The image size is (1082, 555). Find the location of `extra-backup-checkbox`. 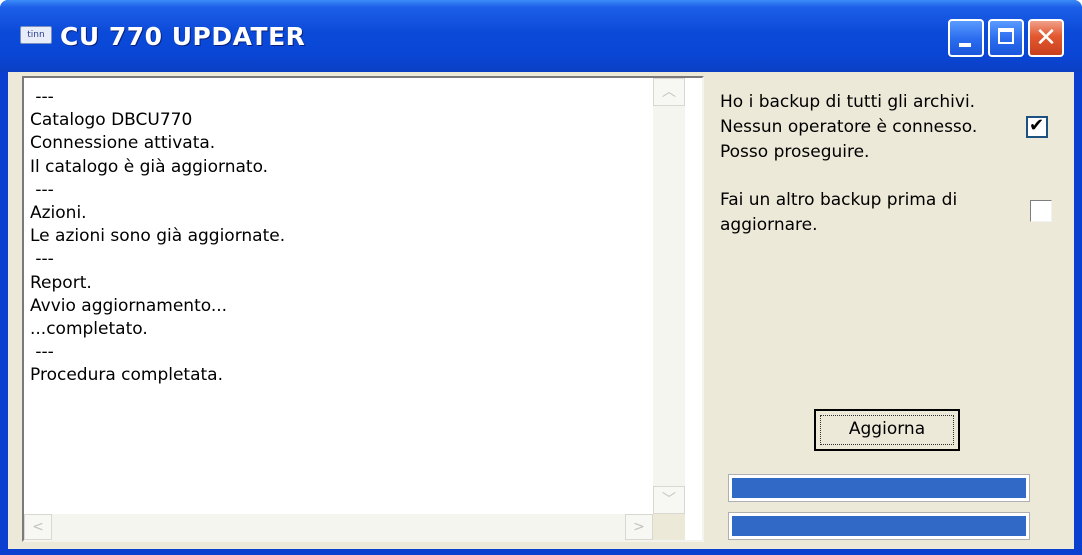

extra-backup-checkbox is located at coordinates (1041, 211).